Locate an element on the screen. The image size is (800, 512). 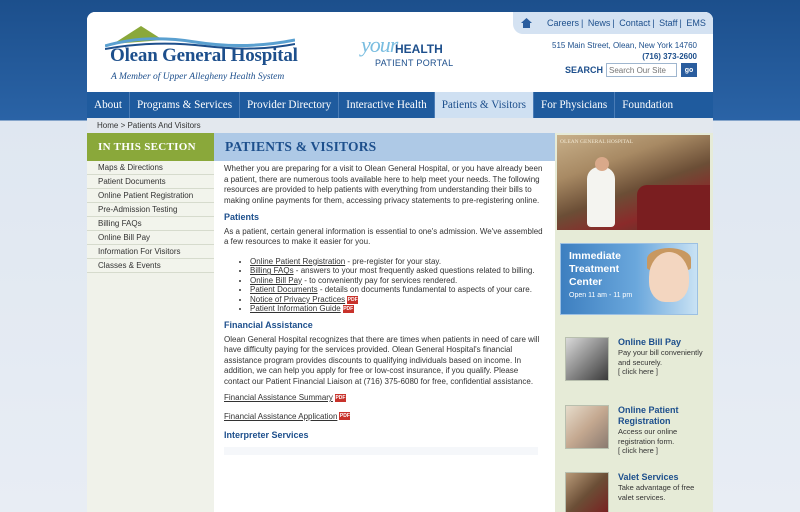
nav-about: About is located at coordinates (108, 105).